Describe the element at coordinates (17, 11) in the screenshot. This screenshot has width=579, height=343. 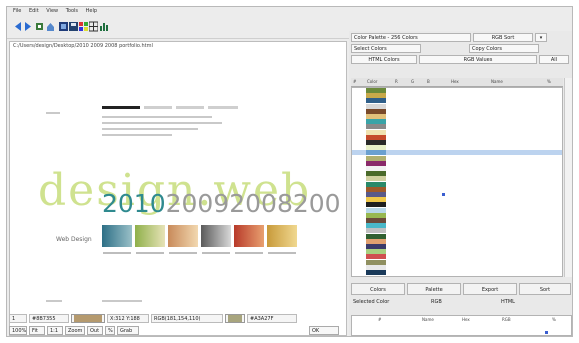
I see `menu-file: File` at that location.